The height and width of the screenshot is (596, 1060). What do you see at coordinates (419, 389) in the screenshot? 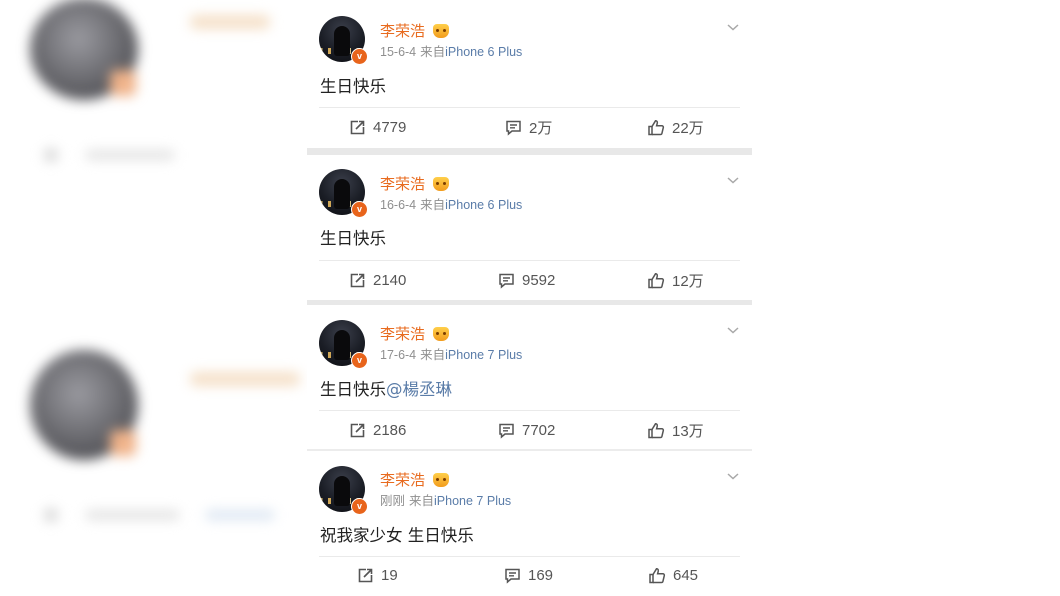
I see `mention-link: @楊丞琳` at bounding box center [419, 389].